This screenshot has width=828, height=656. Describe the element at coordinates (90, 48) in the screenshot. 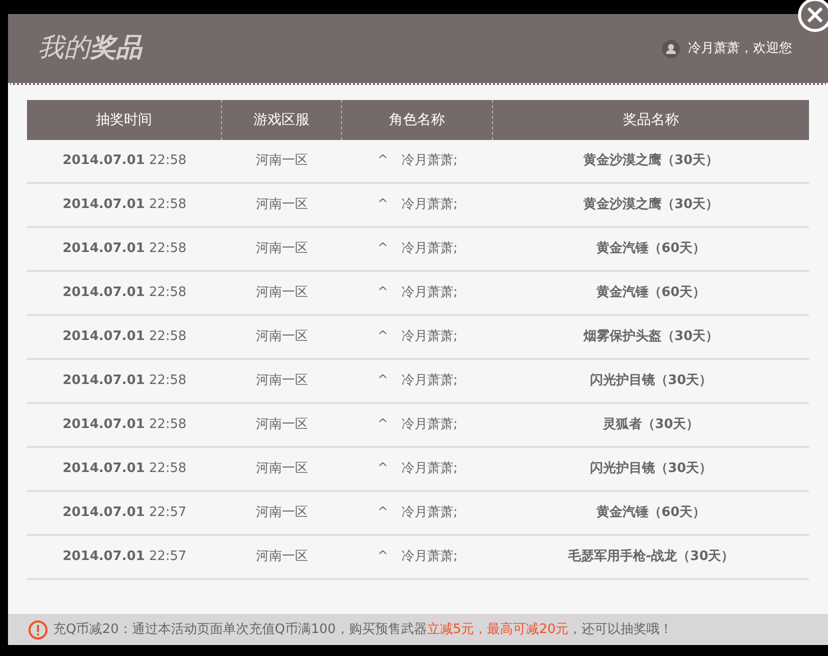

I see `dialog-title: 我的奖品` at that location.